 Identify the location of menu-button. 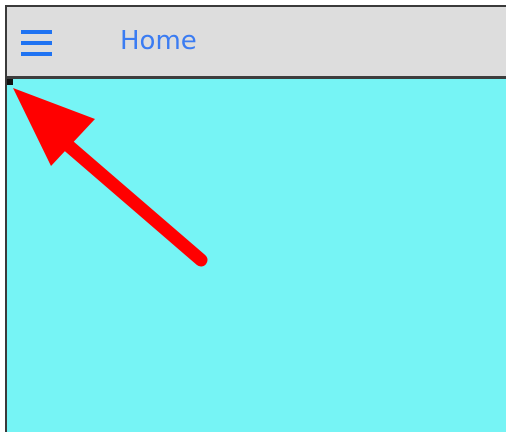
(37, 43).